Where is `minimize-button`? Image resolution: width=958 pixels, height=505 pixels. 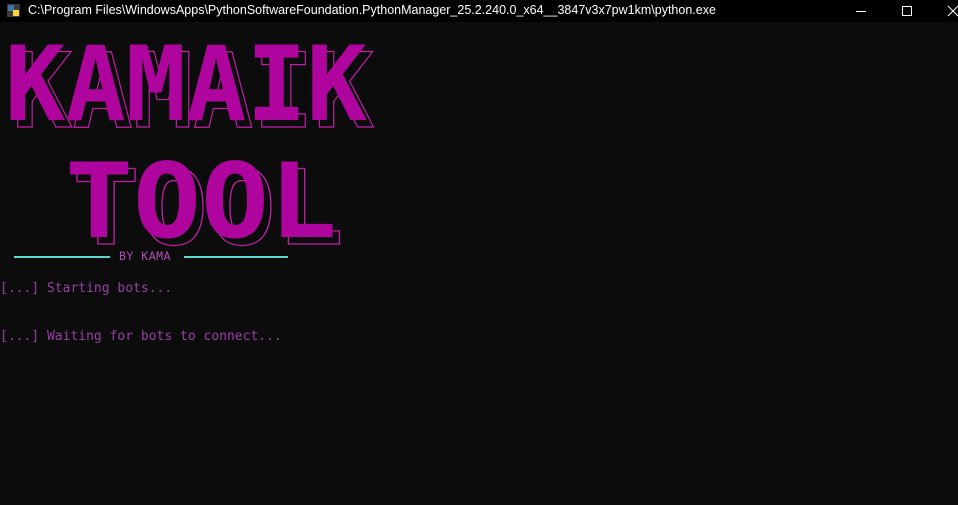 minimize-button is located at coordinates (861, 11).